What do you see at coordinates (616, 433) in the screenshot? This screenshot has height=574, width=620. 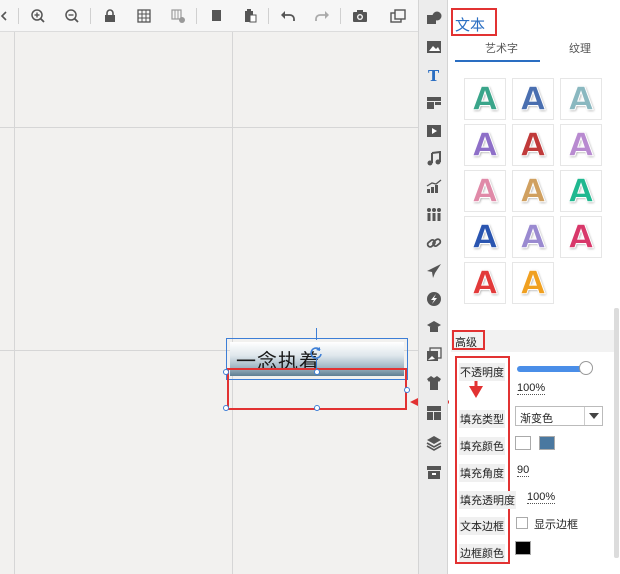 I see `panel-scrollbar` at bounding box center [616, 433].